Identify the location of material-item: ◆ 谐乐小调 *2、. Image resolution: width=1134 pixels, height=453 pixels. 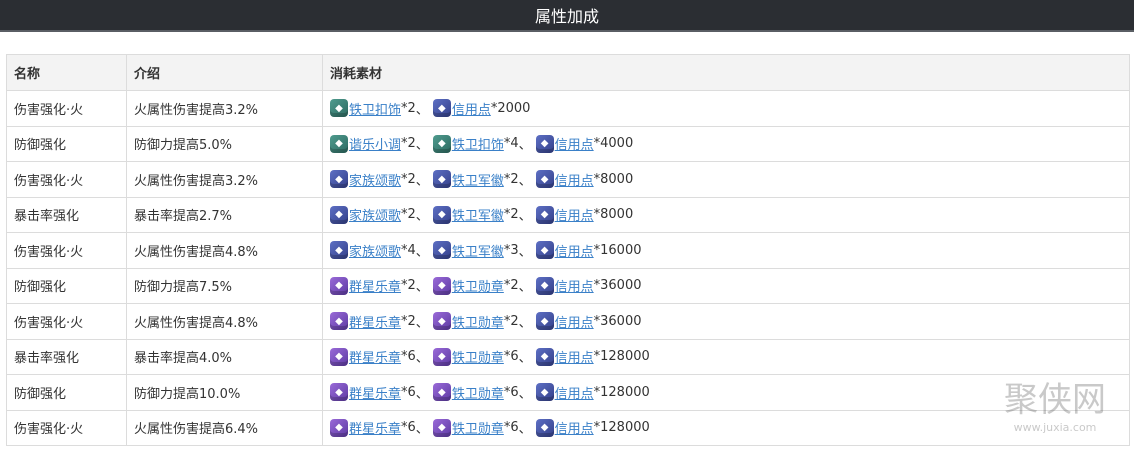
(379, 143).